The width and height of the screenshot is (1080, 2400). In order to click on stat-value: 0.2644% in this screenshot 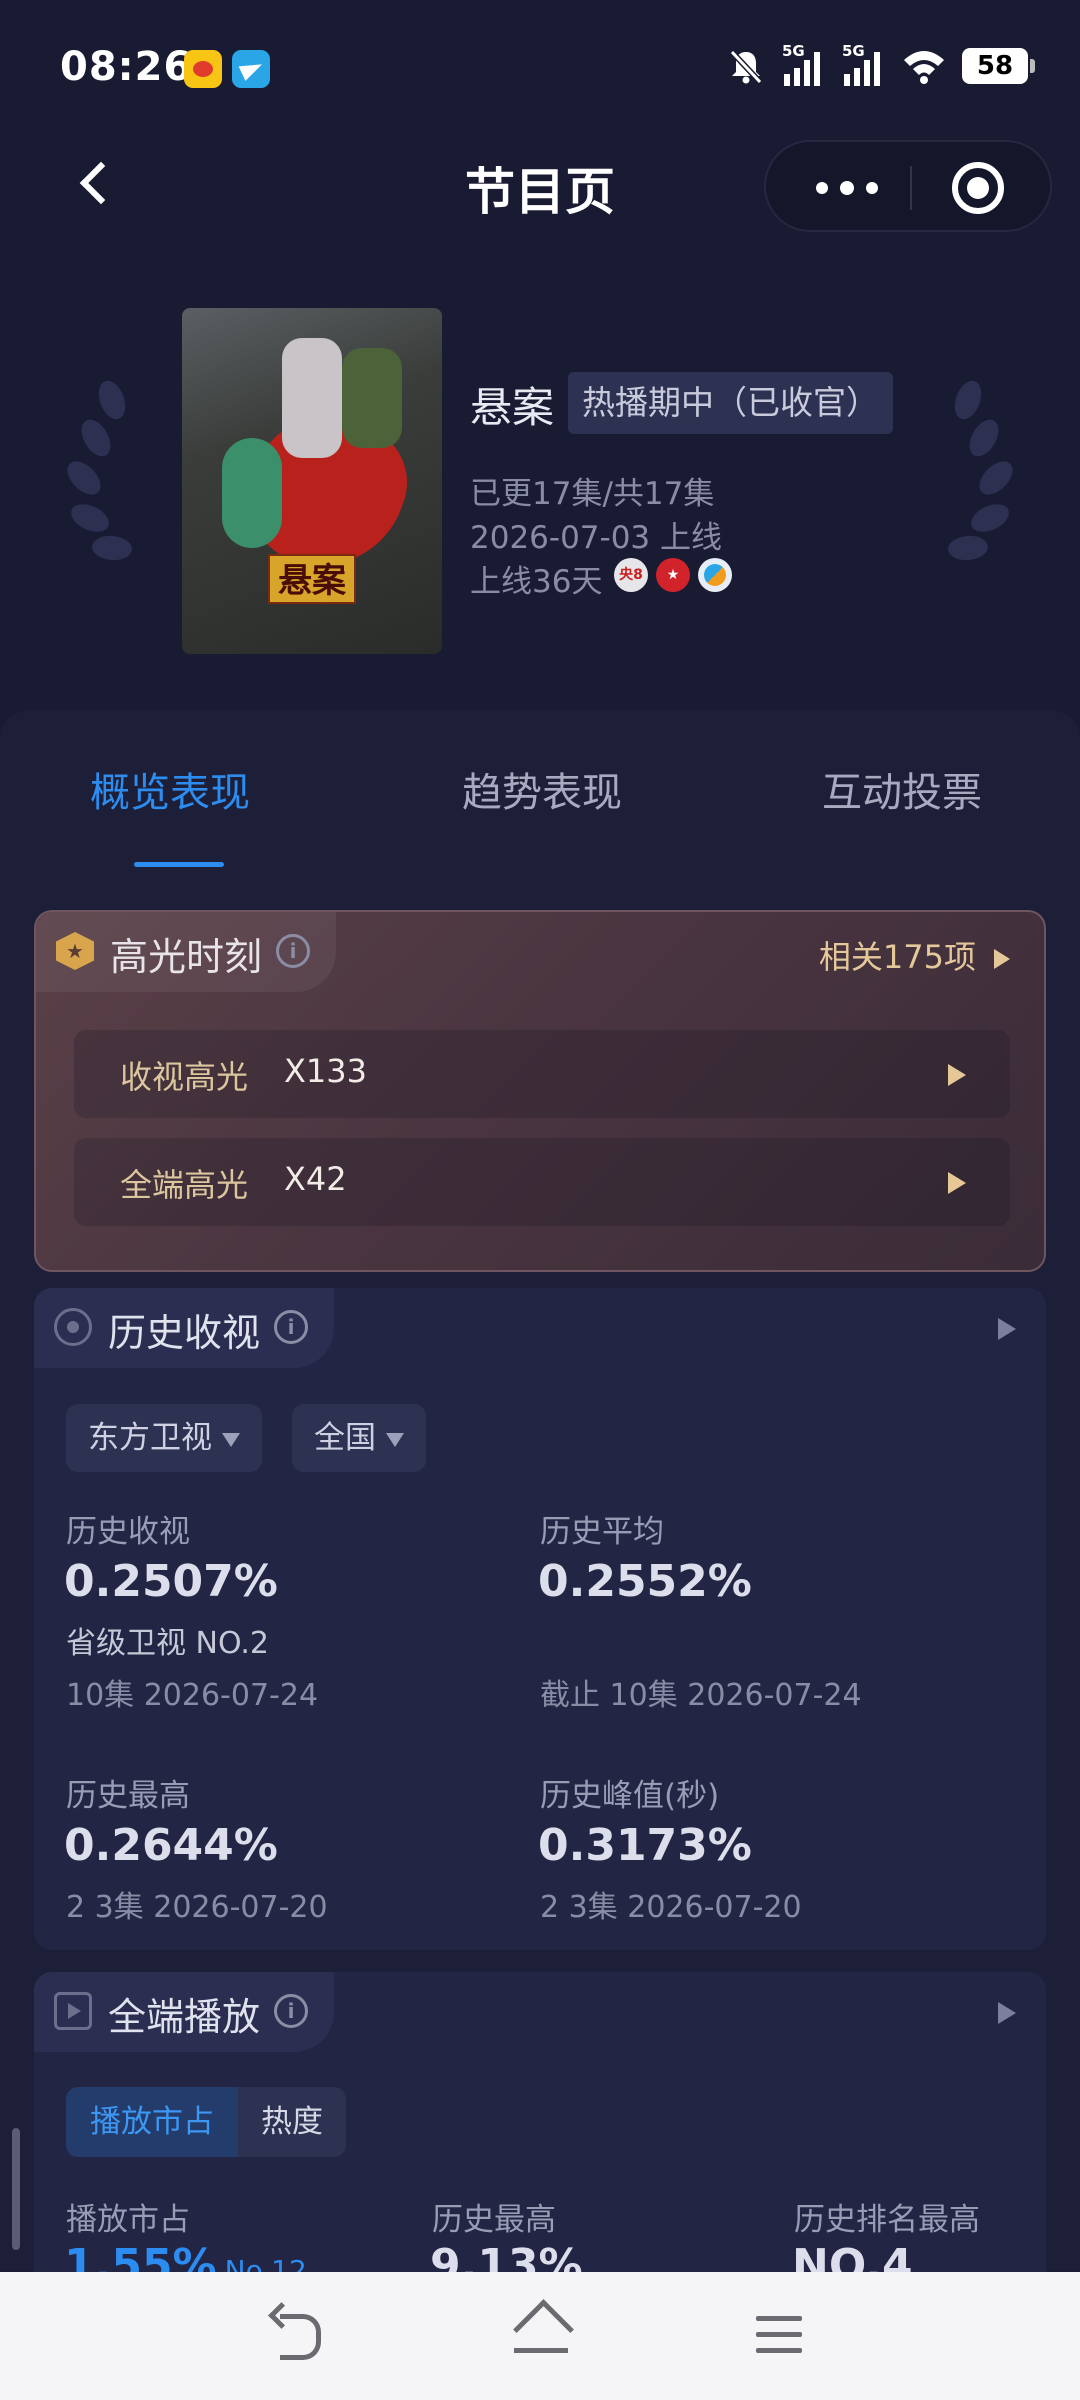, I will do `click(171, 1845)`.